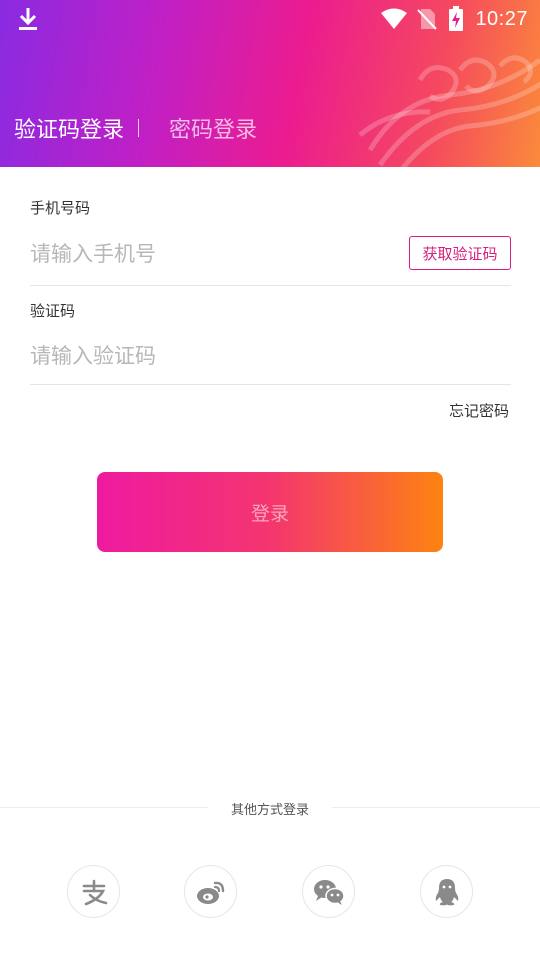 The width and height of the screenshot is (540, 960). Describe the element at coordinates (69, 128) in the screenshot. I see `tab-sms-login: 验证码登录` at that location.